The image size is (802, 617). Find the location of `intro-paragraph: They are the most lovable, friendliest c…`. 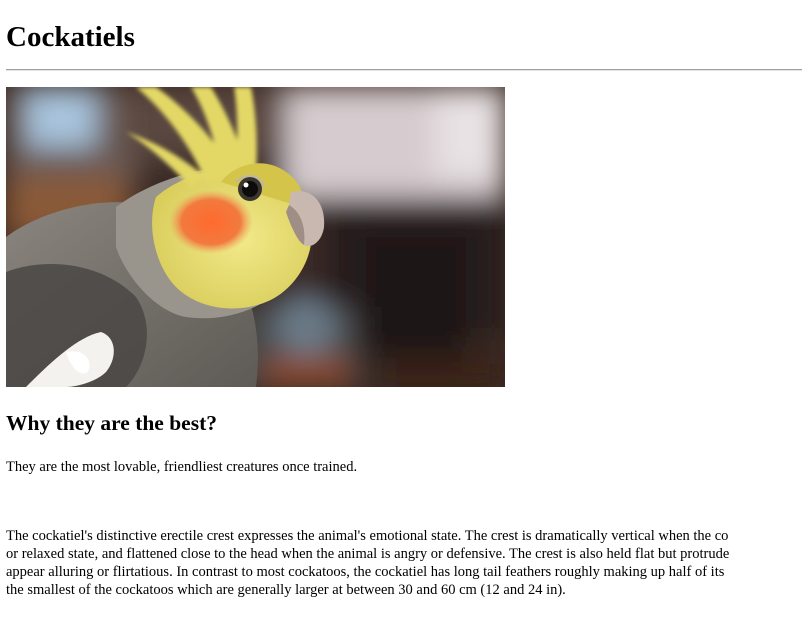

intro-paragraph: They are the most lovable, friendliest c… is located at coordinates (182, 467).